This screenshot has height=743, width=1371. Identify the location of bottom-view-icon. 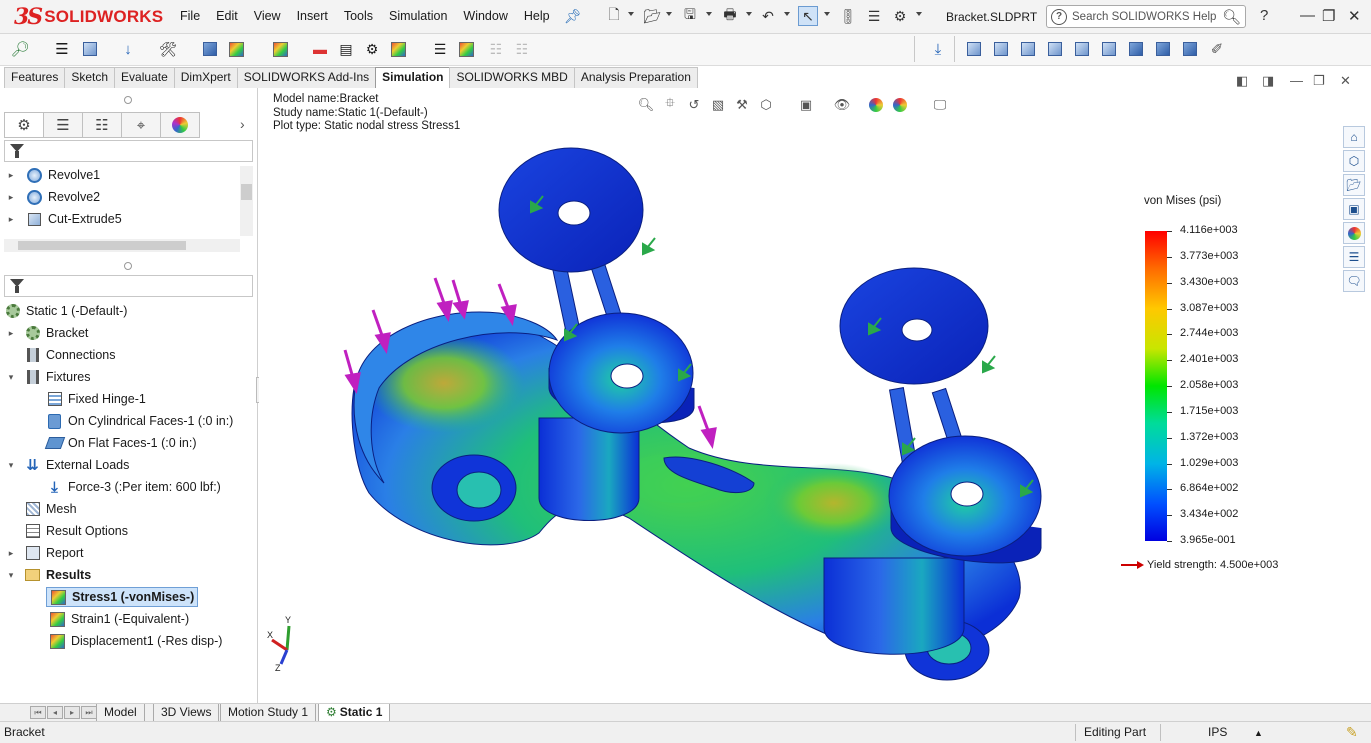
(1109, 49).